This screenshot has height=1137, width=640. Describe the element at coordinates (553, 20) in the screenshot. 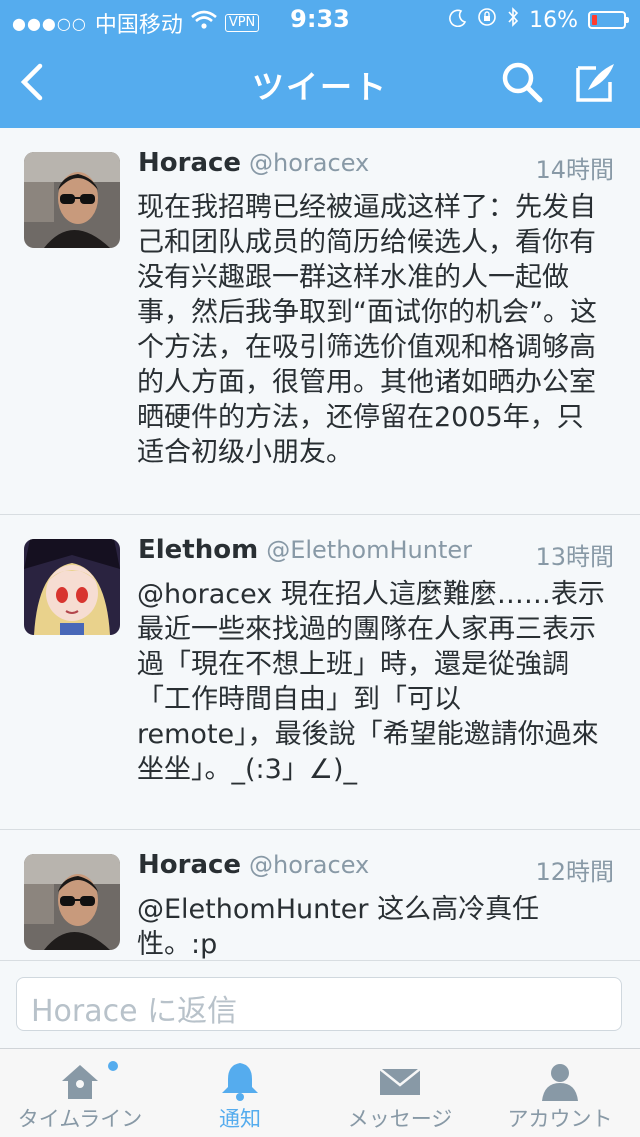

I see `battery-percent: 16%` at that location.